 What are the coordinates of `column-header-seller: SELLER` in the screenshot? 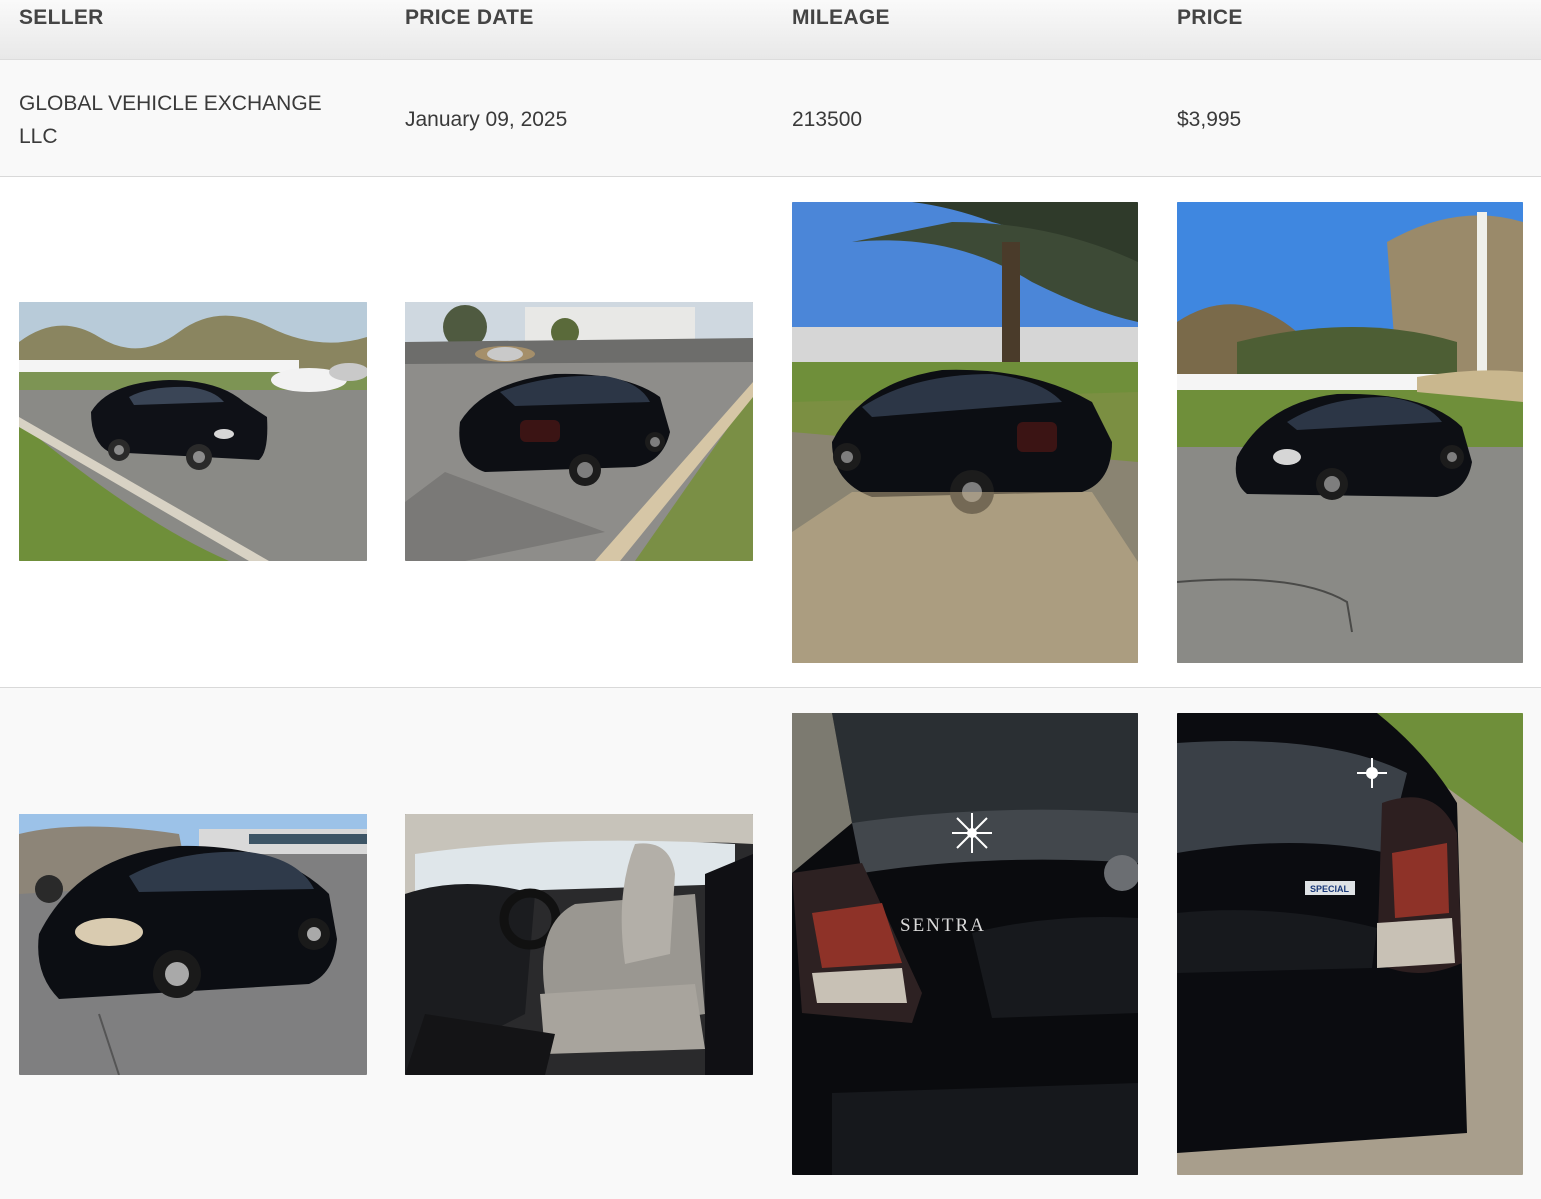 It's located at (61, 17).